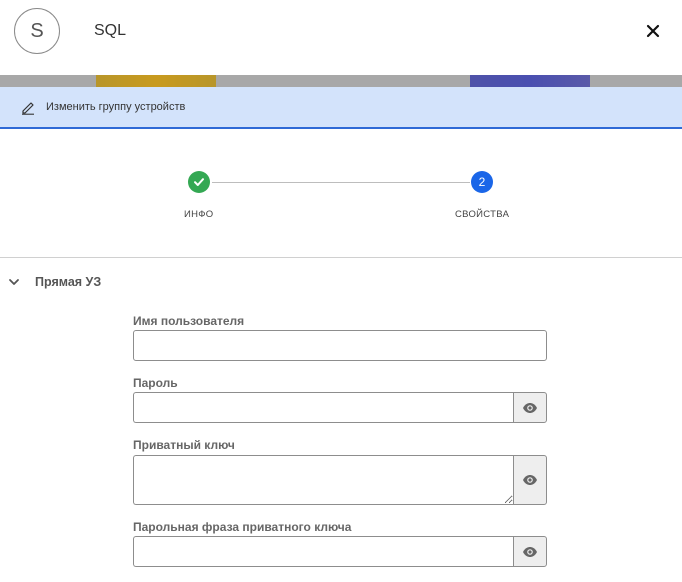 The image size is (682, 582). I want to click on username-input, so click(340, 345).